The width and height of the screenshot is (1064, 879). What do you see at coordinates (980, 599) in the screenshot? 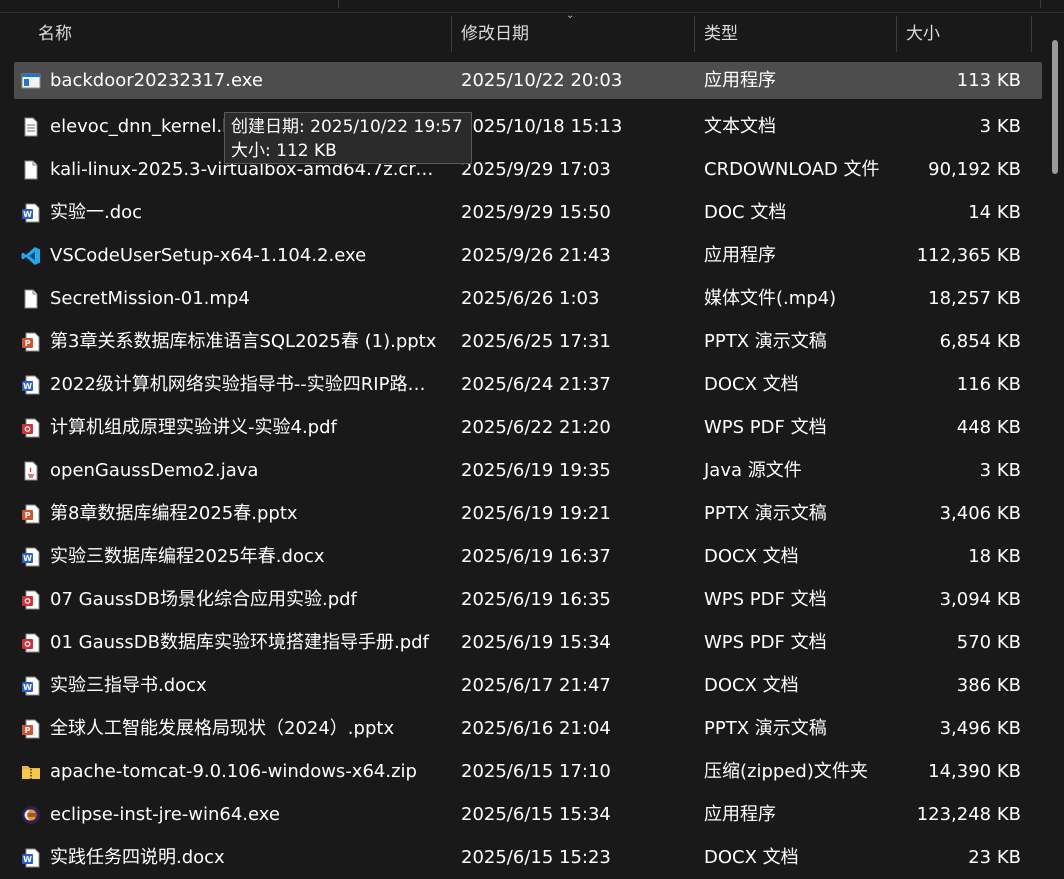
I see `file-size: 3,094 KB` at bounding box center [980, 599].